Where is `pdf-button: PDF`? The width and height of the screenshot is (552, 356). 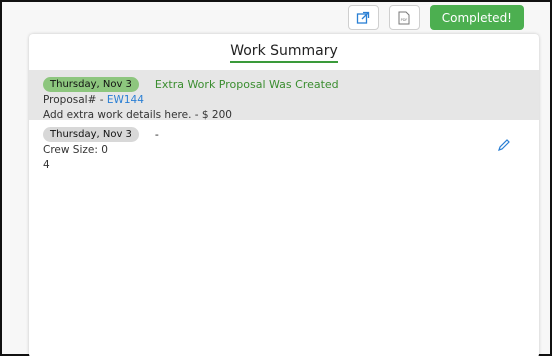
pdf-button: PDF is located at coordinates (404, 17).